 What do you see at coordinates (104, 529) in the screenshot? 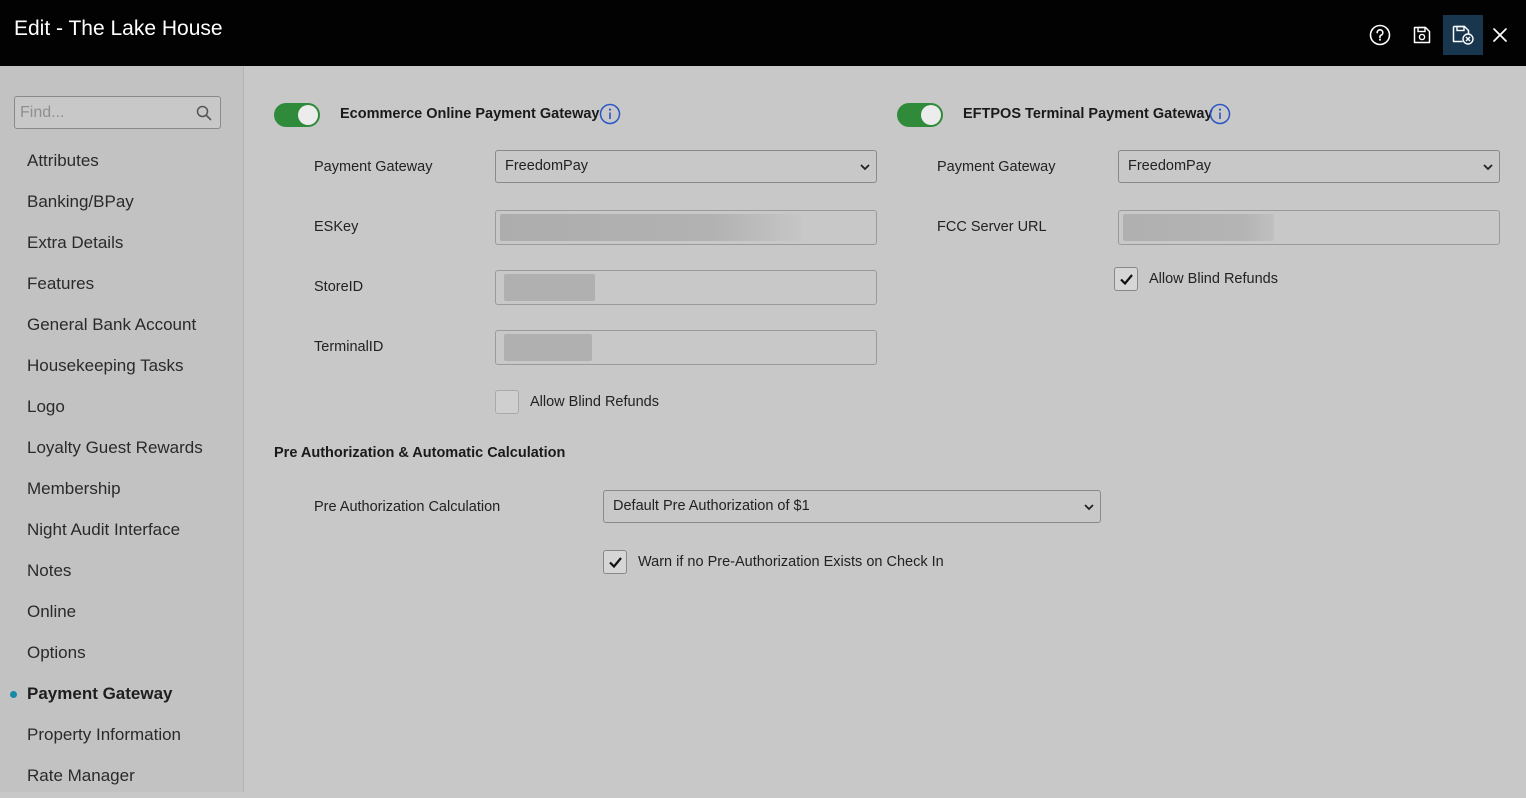
I see `sidebar-item-label: Night Audit Interface` at bounding box center [104, 529].